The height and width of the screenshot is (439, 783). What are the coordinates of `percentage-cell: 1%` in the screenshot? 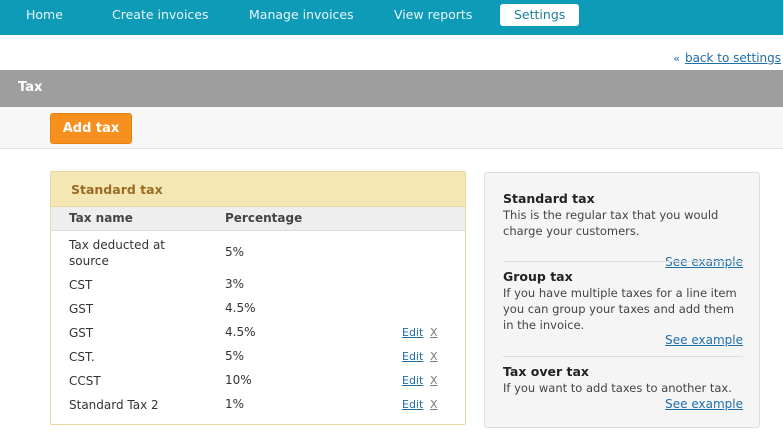 It's located at (235, 404).